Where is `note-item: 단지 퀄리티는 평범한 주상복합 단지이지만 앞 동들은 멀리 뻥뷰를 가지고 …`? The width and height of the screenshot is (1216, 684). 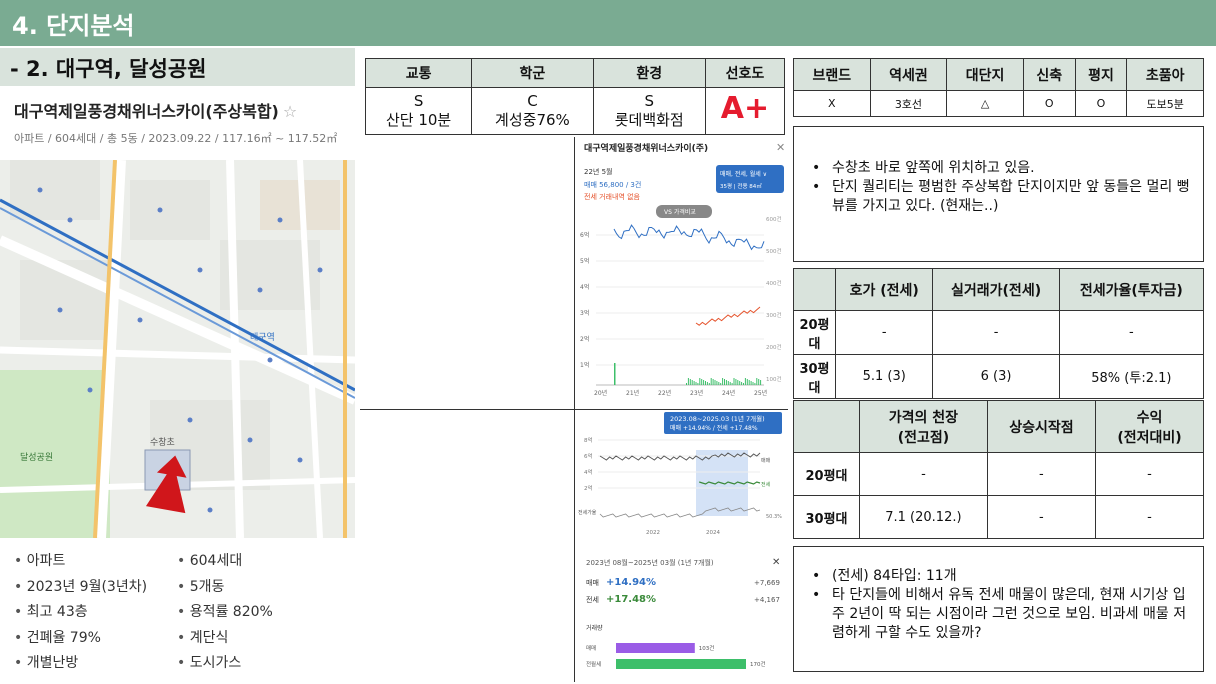 note-item: 단지 퀄리티는 평범한 주상복합 단지이지만 앞 동들은 멀리 뻥뷰를 가지고 … is located at coordinates (998, 197).